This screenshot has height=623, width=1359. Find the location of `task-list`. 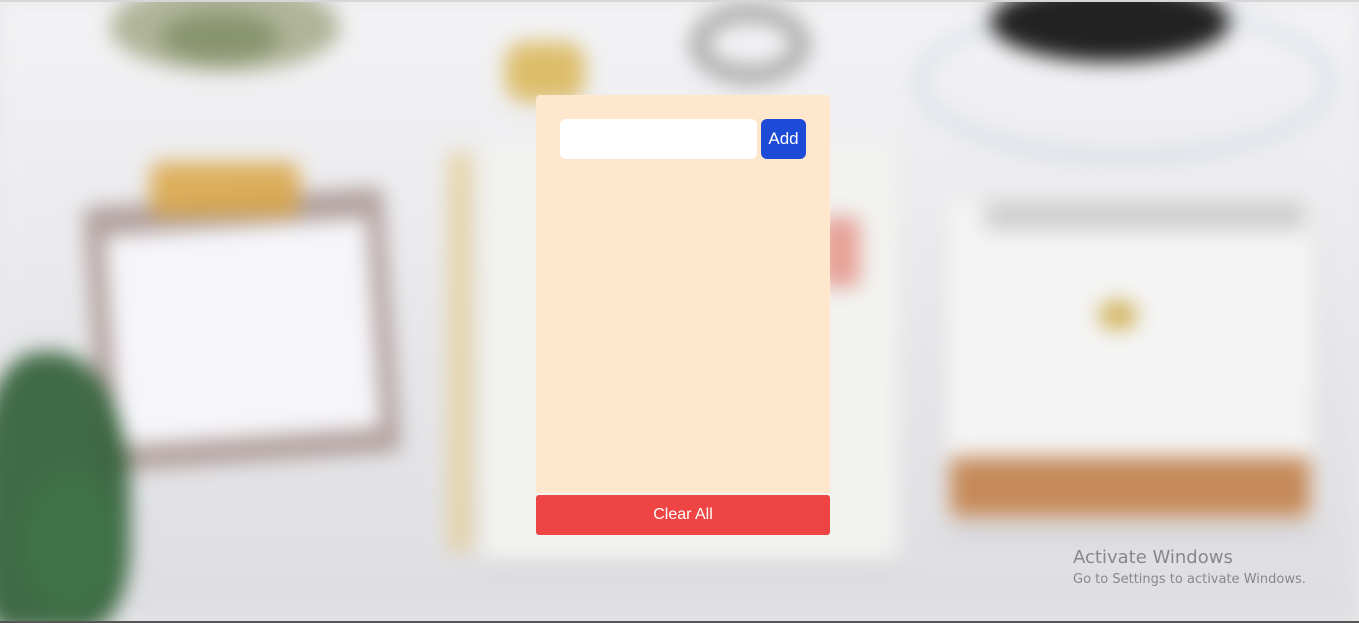

task-list is located at coordinates (683, 325).